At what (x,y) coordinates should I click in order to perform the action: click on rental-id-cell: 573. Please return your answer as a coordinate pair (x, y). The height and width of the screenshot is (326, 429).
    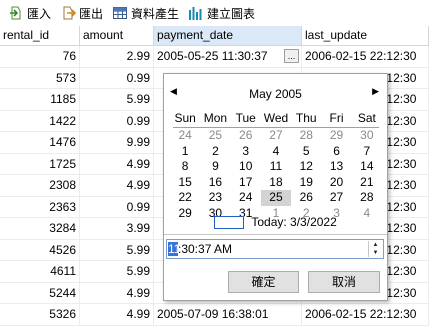
    Looking at the image, I should click on (40, 77).